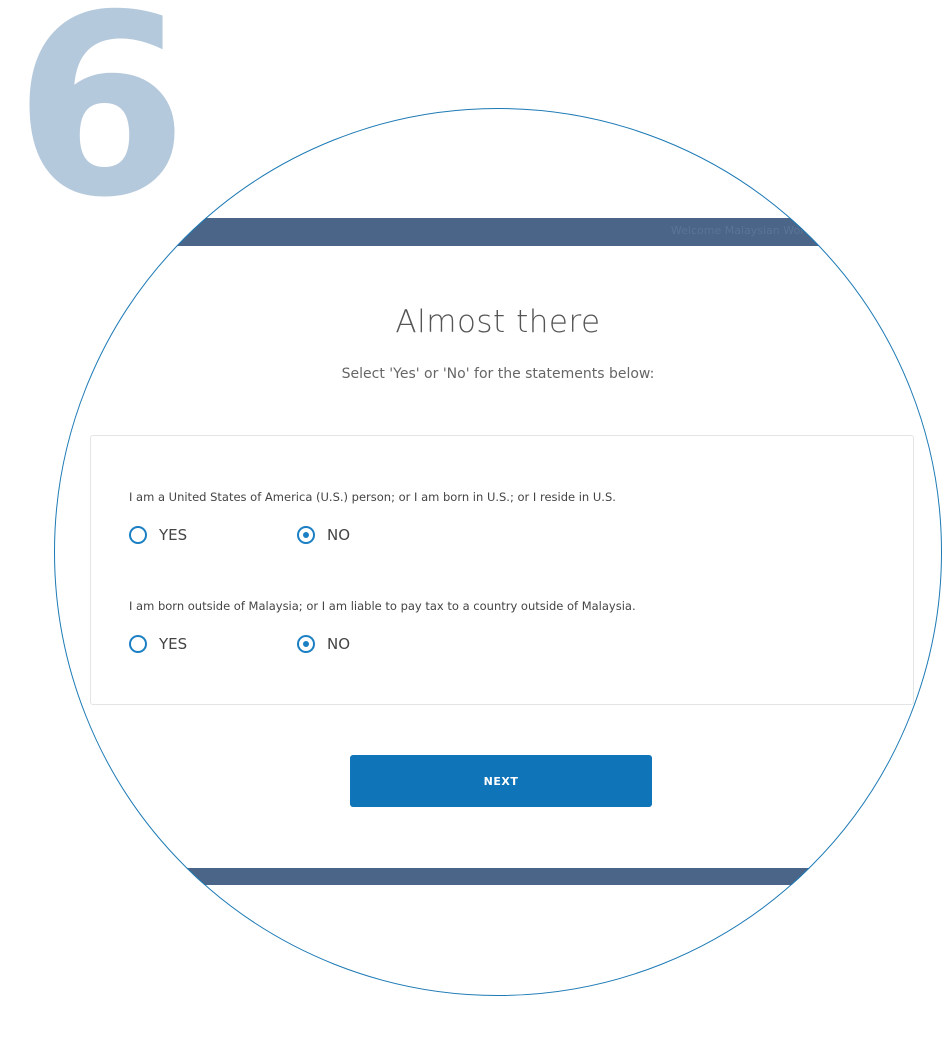  What do you see at coordinates (498, 322) in the screenshot?
I see `page-title: Almost there` at bounding box center [498, 322].